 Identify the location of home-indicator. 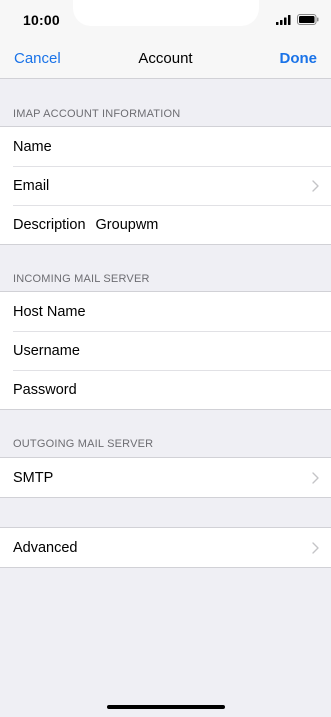
(166, 707).